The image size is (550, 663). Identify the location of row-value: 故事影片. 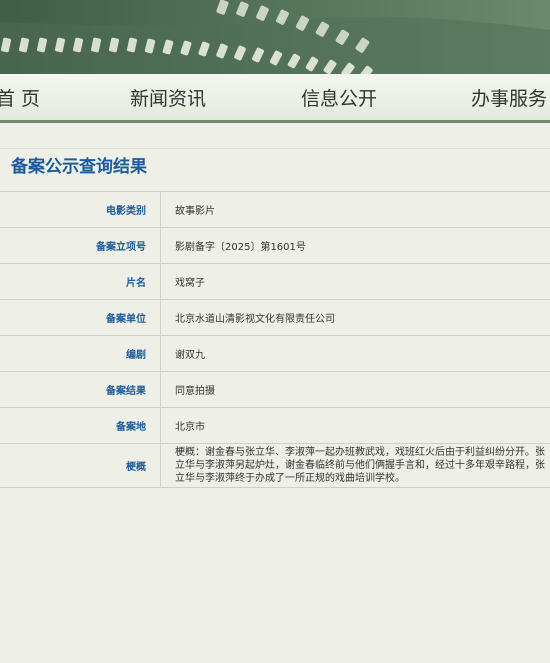
(355, 209).